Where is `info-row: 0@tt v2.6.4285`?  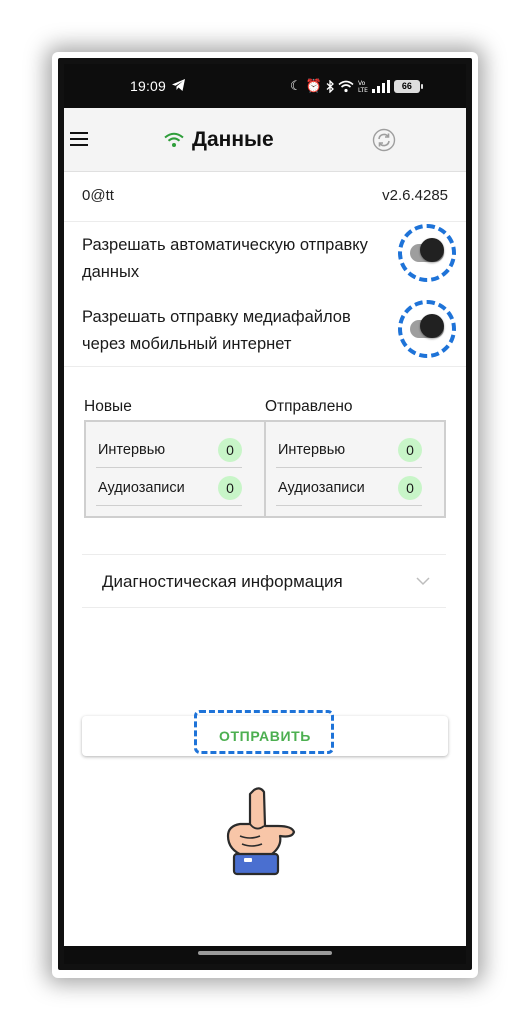 info-row: 0@tt v2.6.4285 is located at coordinates (265, 197).